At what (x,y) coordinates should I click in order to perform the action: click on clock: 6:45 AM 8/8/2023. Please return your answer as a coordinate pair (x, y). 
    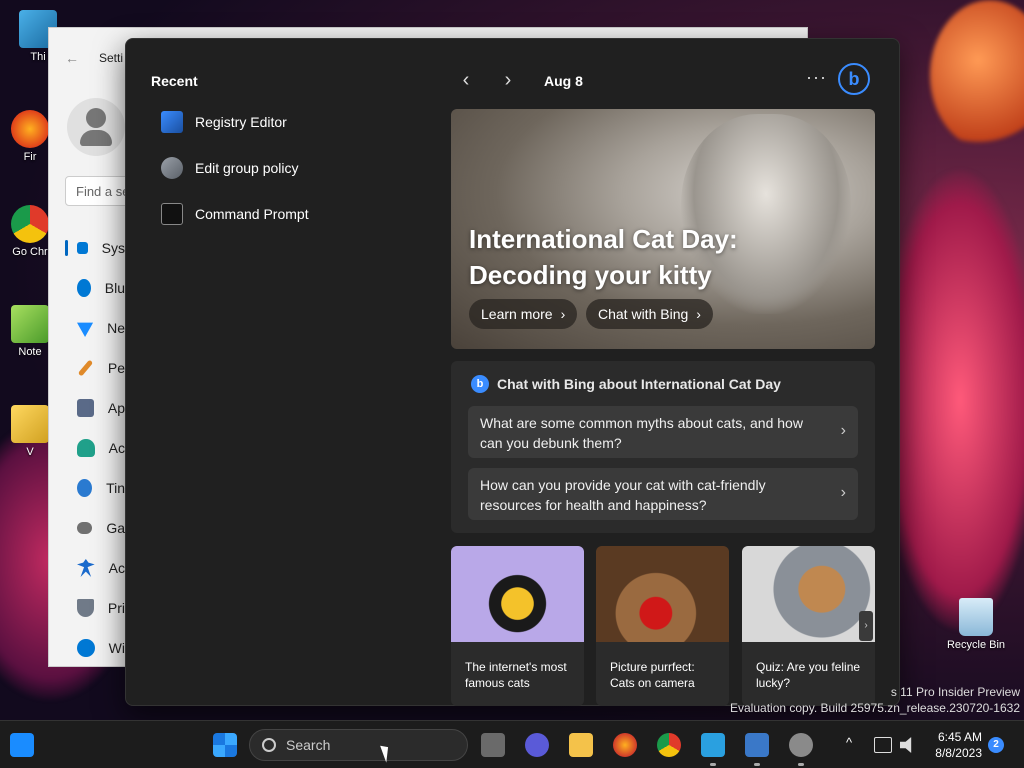
    Looking at the image, I should click on (955, 745).